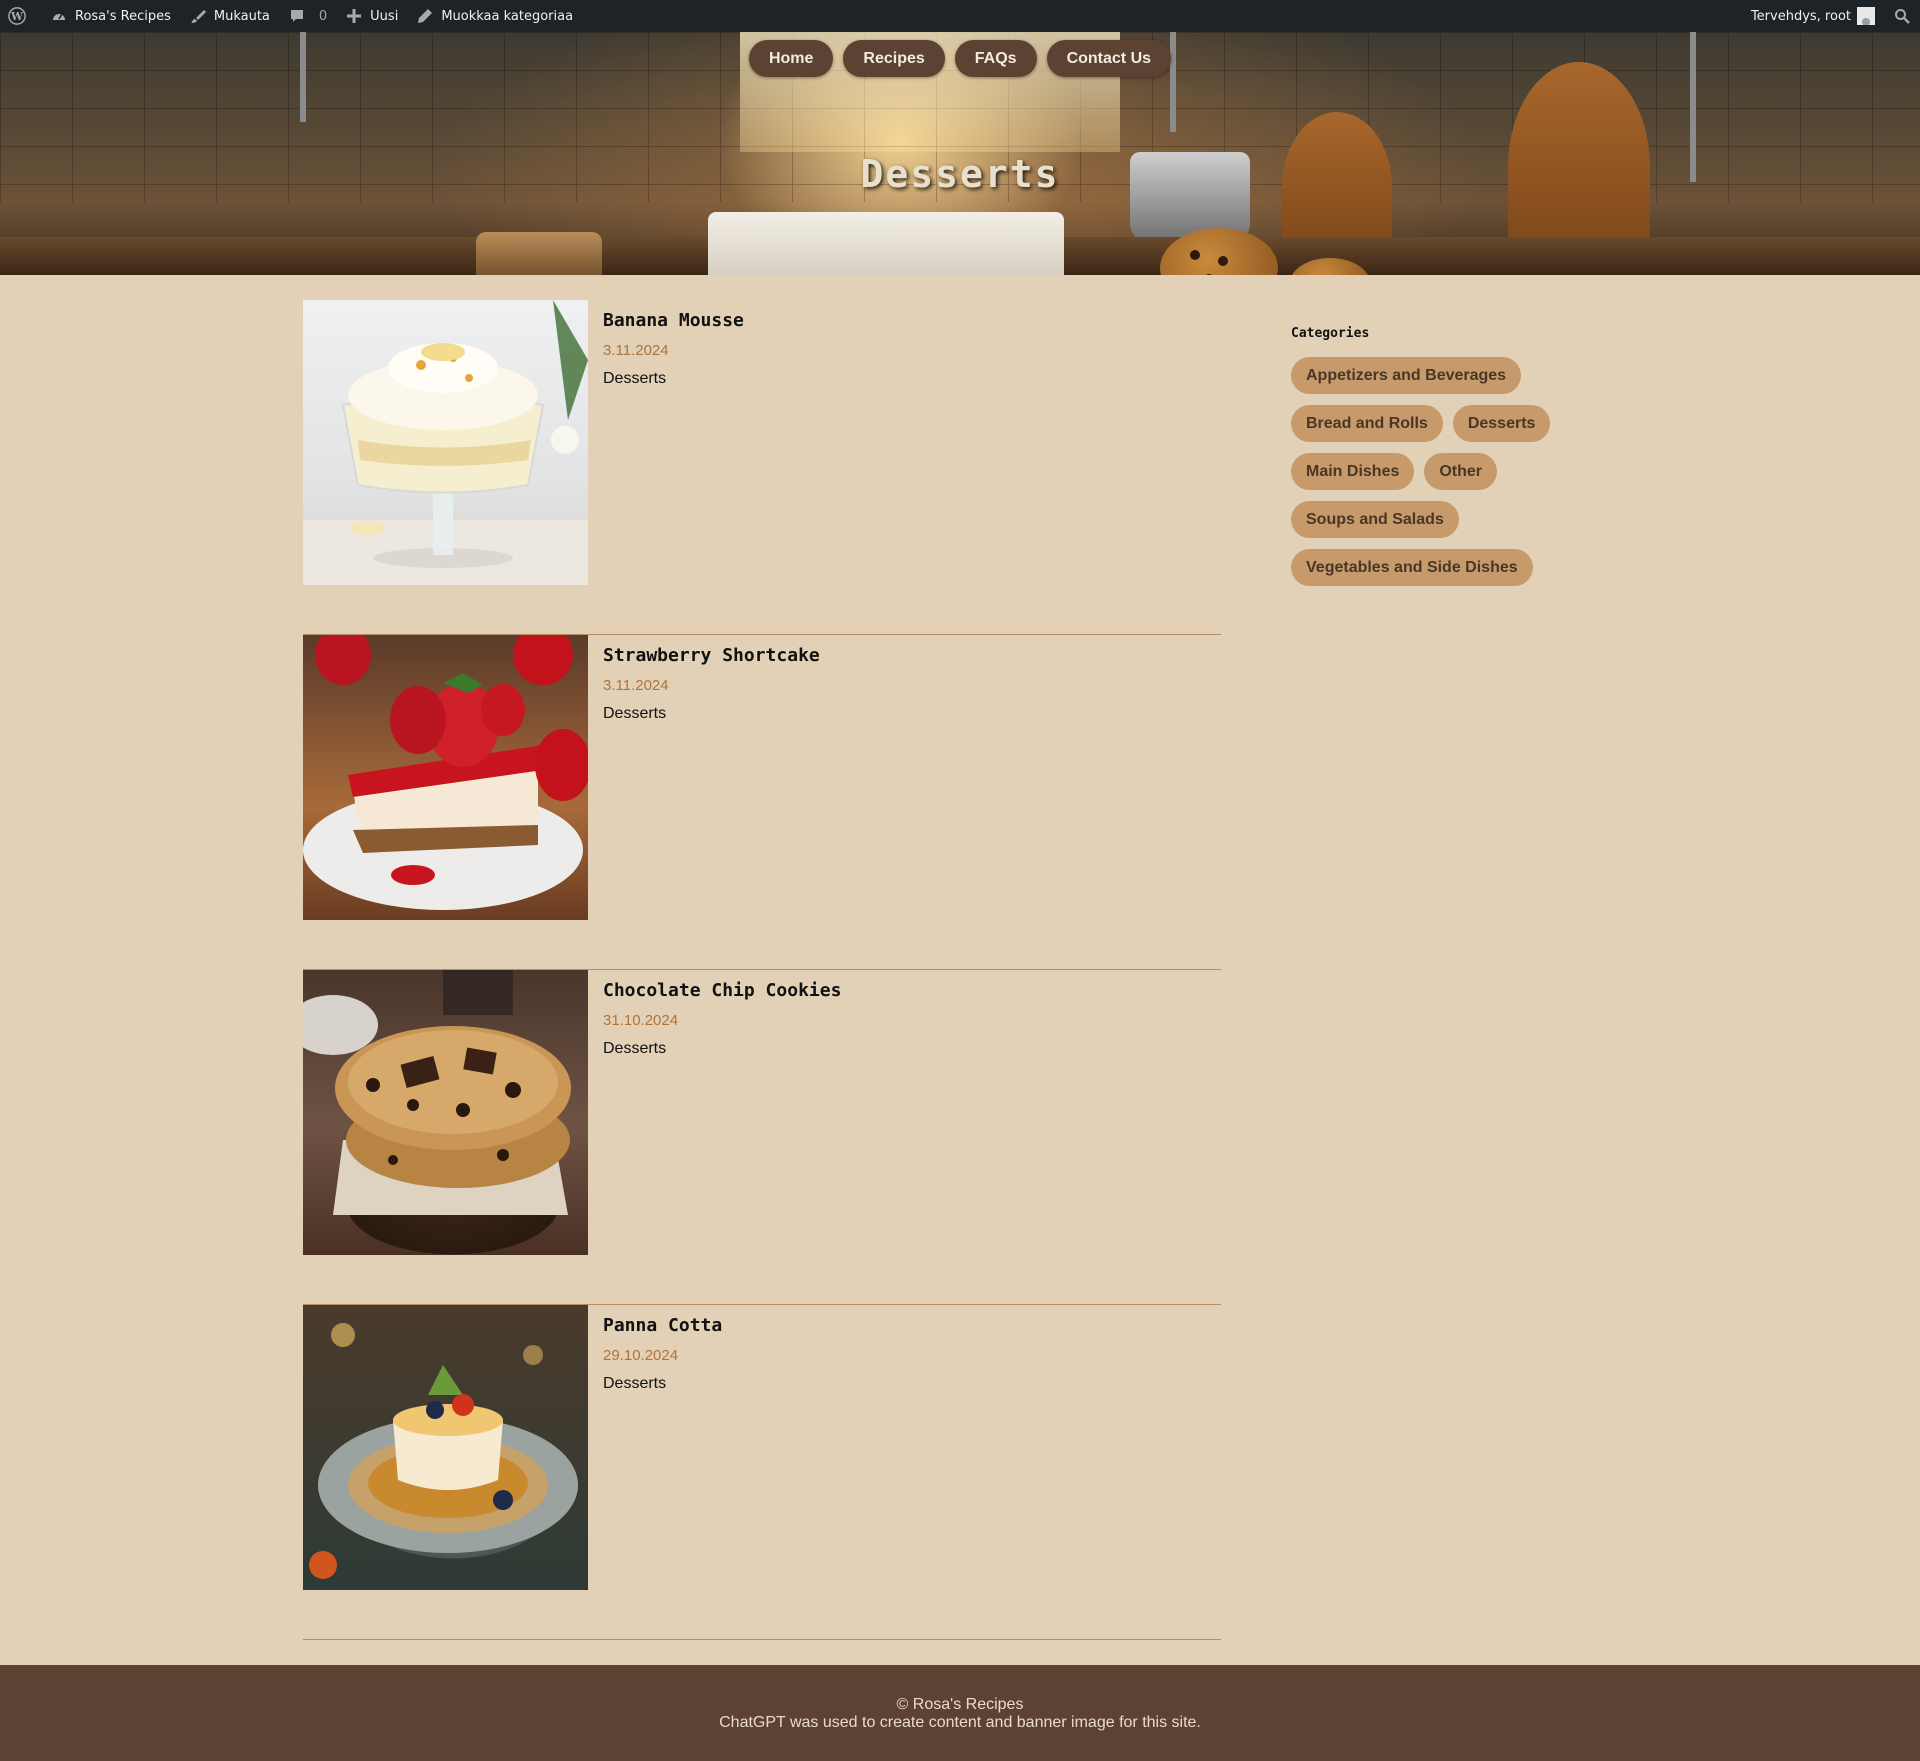  I want to click on wordpress-icon: W, so click(17, 16).